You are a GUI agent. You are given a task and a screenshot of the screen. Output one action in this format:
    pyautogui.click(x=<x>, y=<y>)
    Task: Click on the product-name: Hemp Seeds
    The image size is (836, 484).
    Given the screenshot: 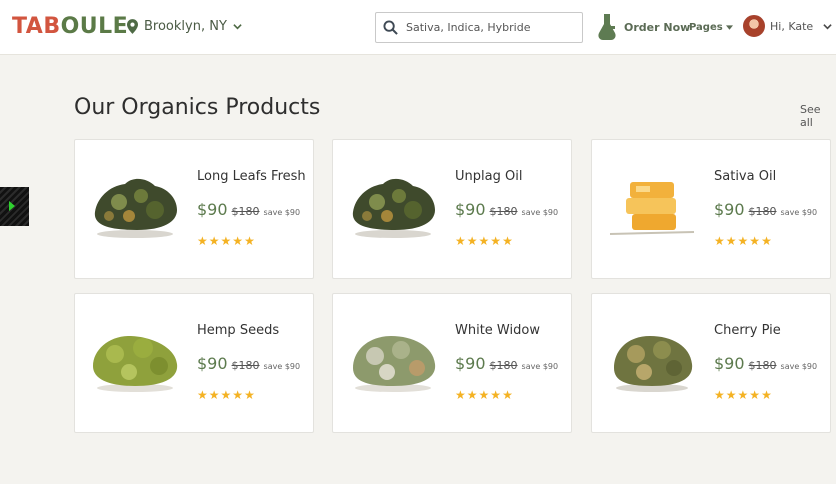 What is the action you would take?
    pyautogui.click(x=238, y=330)
    